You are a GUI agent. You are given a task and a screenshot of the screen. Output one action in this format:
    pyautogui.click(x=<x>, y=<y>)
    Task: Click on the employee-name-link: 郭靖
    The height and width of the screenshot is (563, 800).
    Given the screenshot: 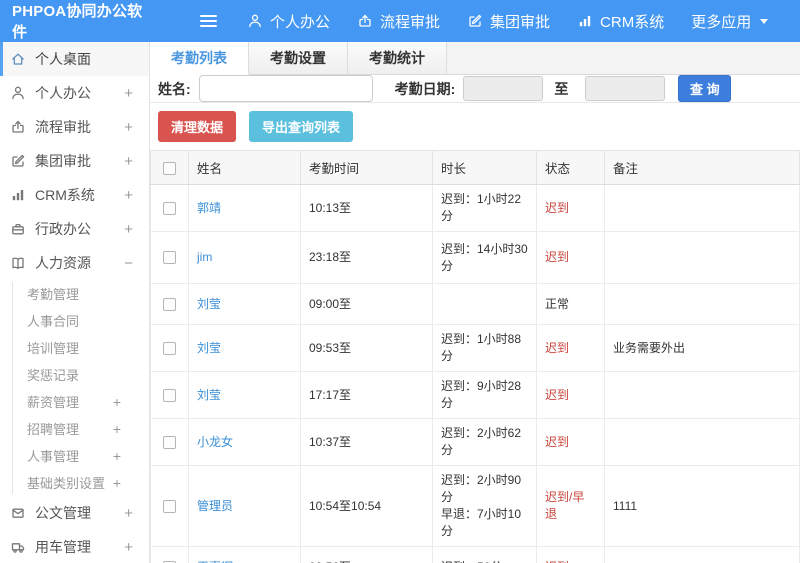 What is the action you would take?
    pyautogui.click(x=209, y=208)
    